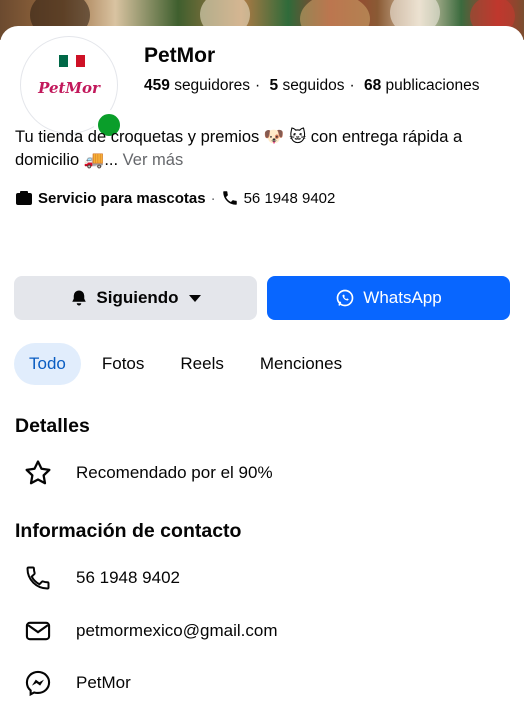  What do you see at coordinates (38, 472) in the screenshot?
I see `star-icon` at bounding box center [38, 472].